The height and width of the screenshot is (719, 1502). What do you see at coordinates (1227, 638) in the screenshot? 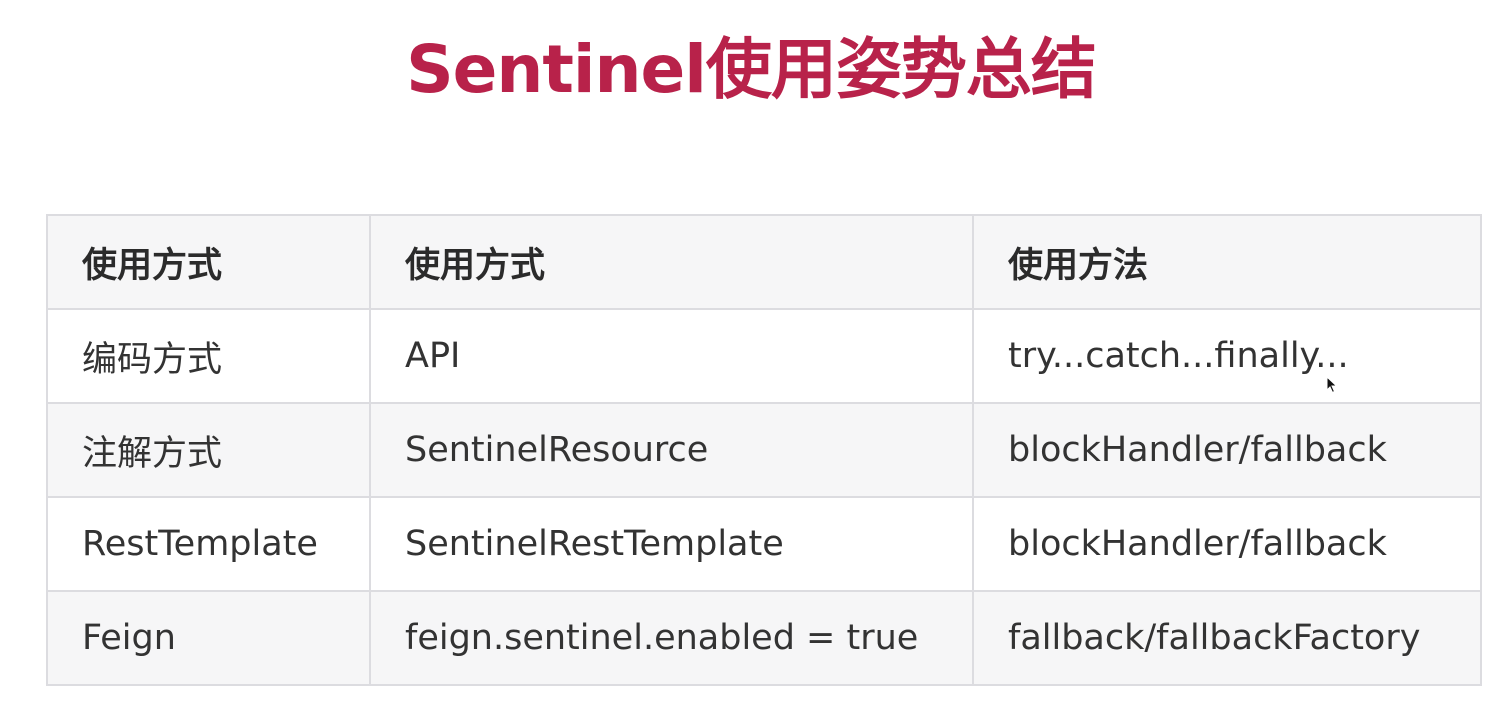
I see `table-cell: fallback/fallbackFactory` at bounding box center [1227, 638].